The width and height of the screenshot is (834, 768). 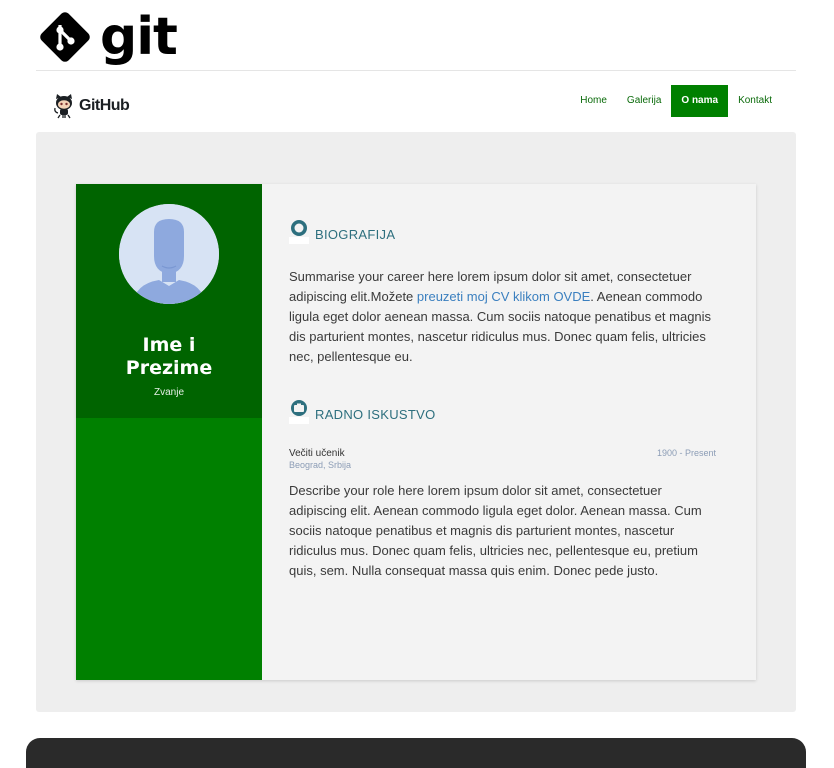 What do you see at coordinates (104, 105) in the screenshot?
I see `github-wordmark: GitHub` at bounding box center [104, 105].